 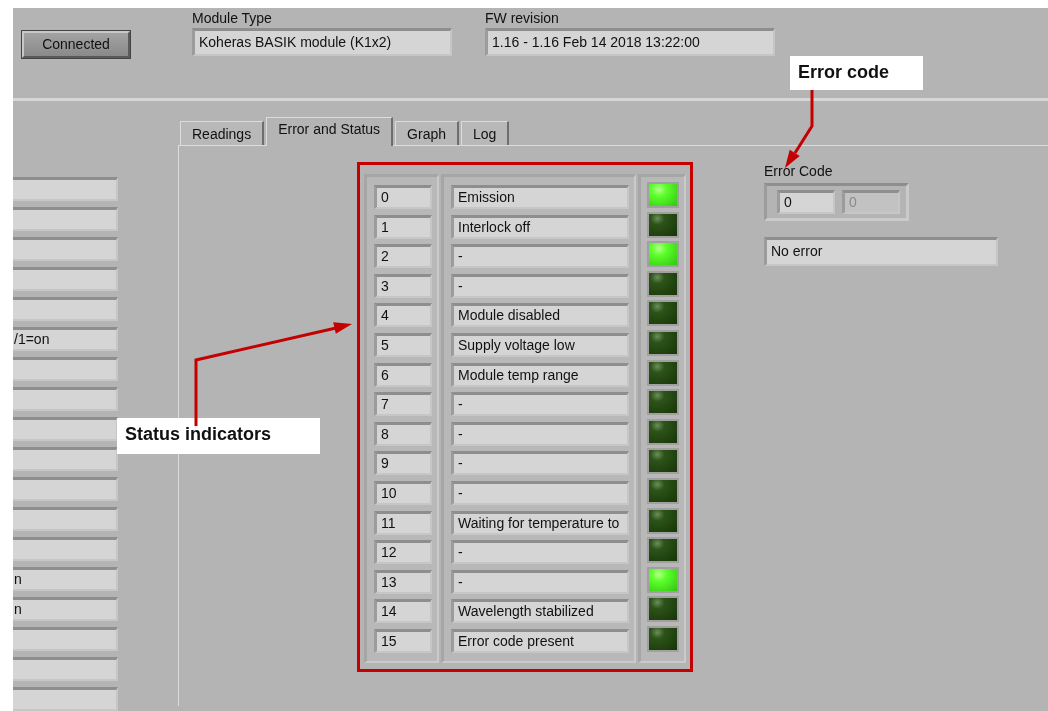 I want to click on bit-number-field: 11, so click(x=403, y=522).